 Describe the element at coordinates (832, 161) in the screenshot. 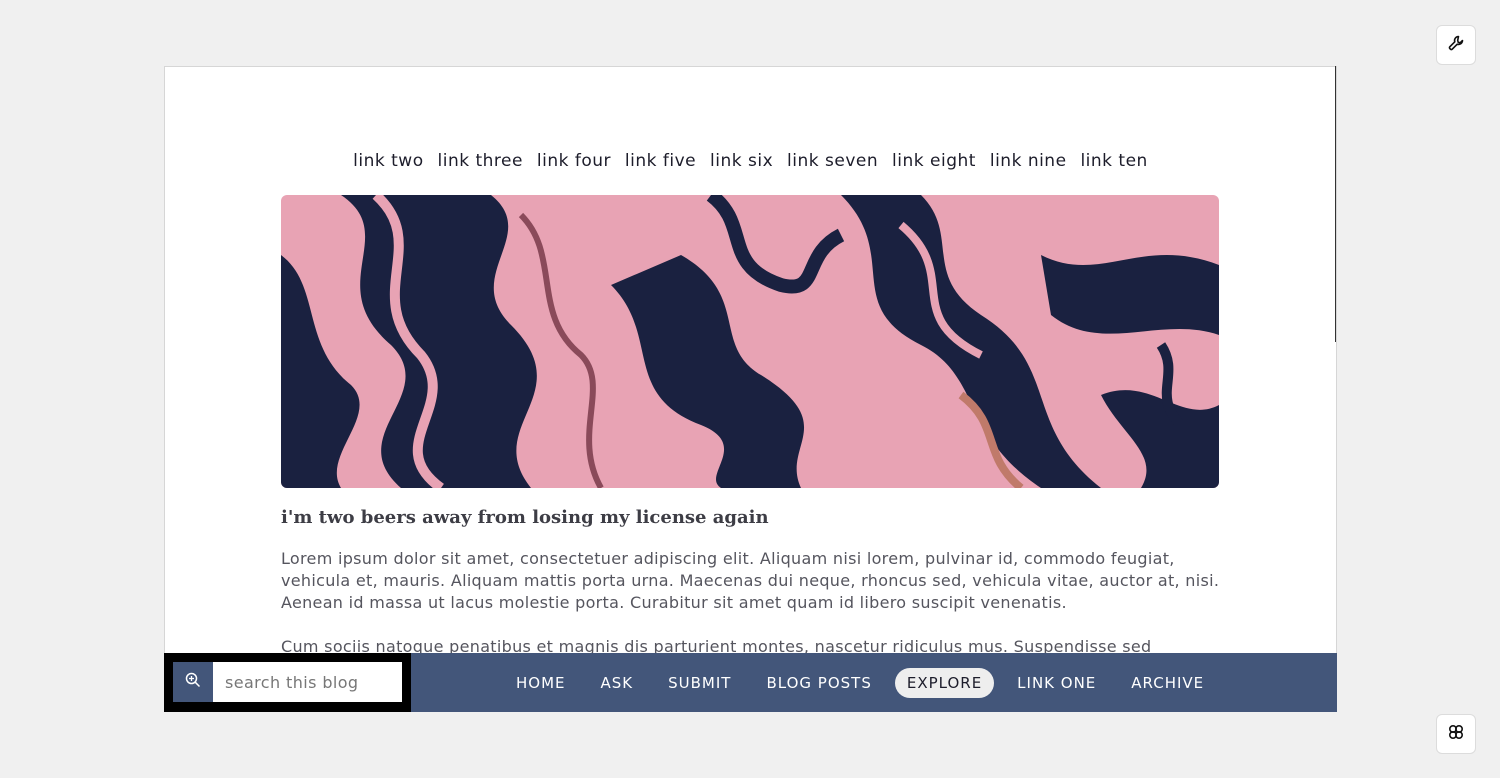

I see `header-link-seven: link seven` at that location.